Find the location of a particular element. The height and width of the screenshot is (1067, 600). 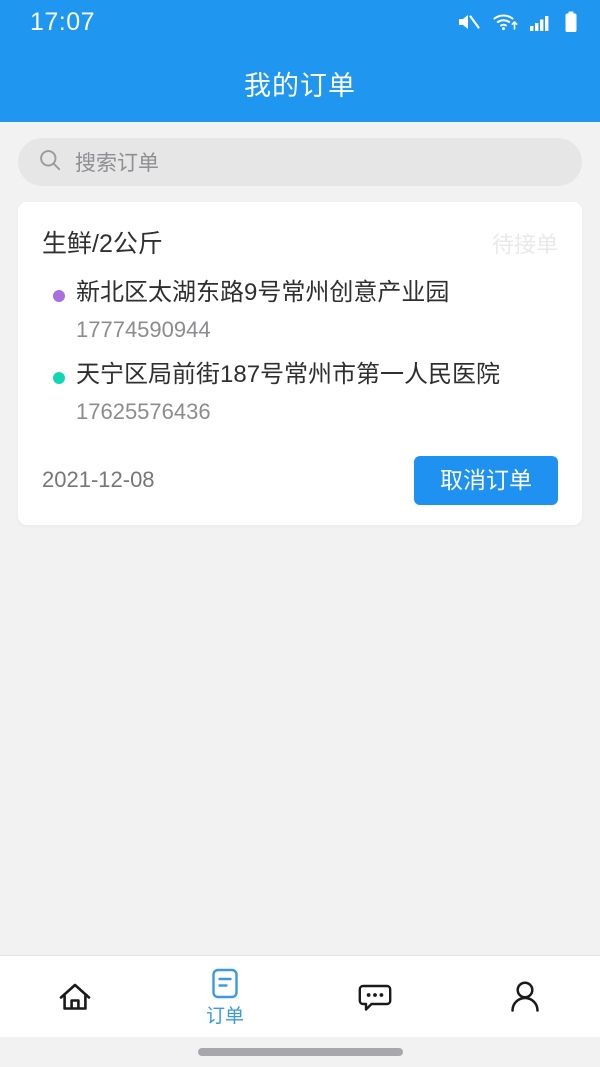

title-bar: 我的订单 is located at coordinates (300, 83).